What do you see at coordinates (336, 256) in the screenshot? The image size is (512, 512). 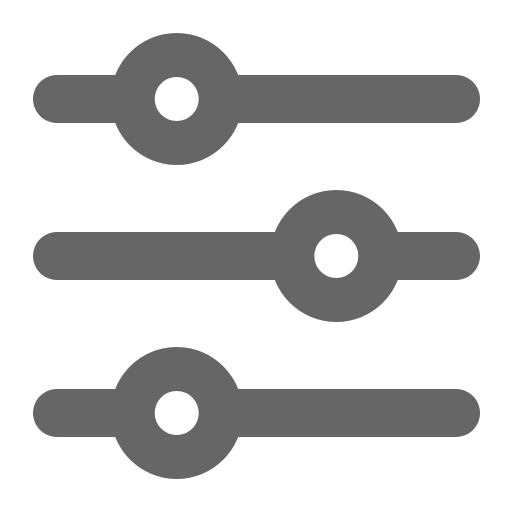 I see `slider-2-knob-hole` at bounding box center [336, 256].